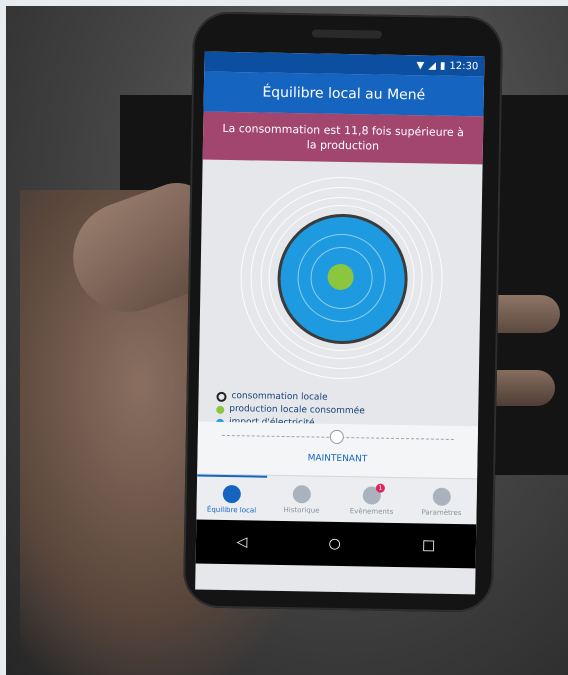  Describe the element at coordinates (338, 450) in the screenshot. I see `timeline-slider: MAINTENANT` at that location.